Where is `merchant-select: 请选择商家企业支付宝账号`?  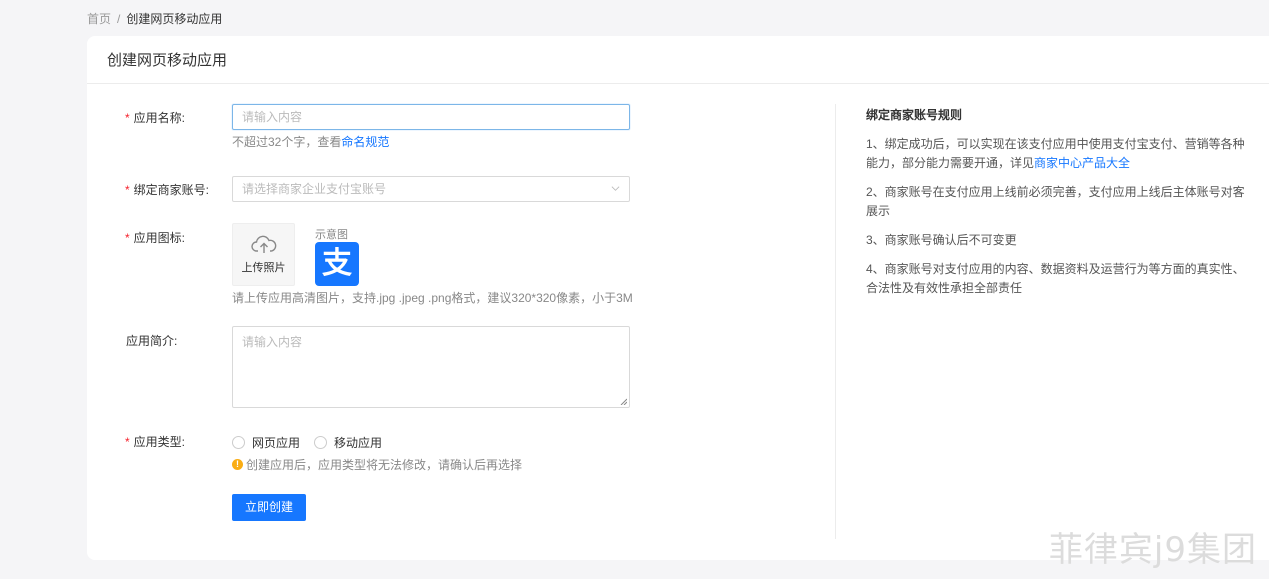 merchant-select: 请选择商家企业支付宝账号 is located at coordinates (431, 189).